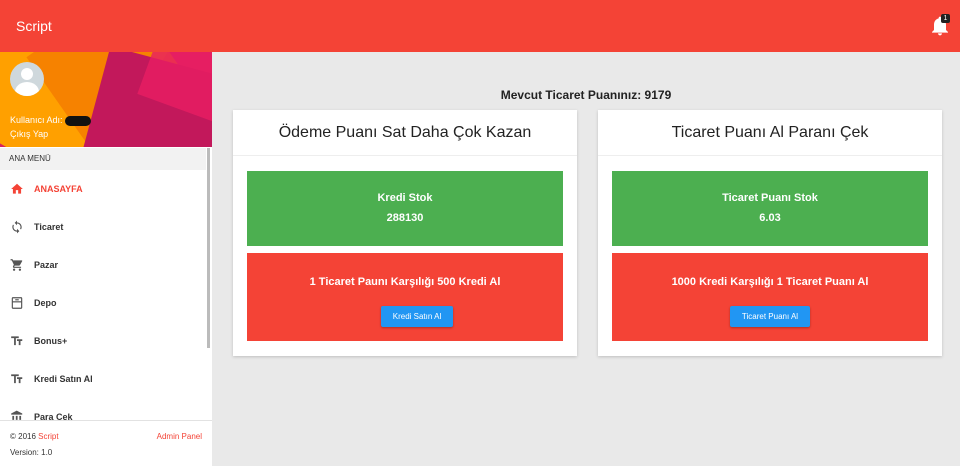  I want to click on avatar, so click(27, 79).